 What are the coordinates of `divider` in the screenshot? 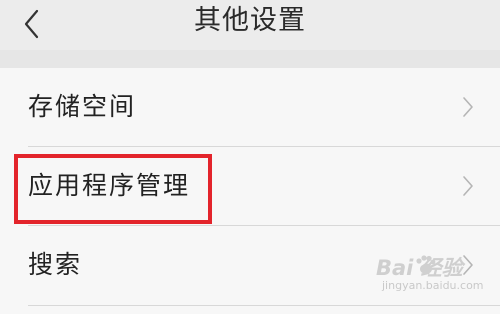 It's located at (264, 305).